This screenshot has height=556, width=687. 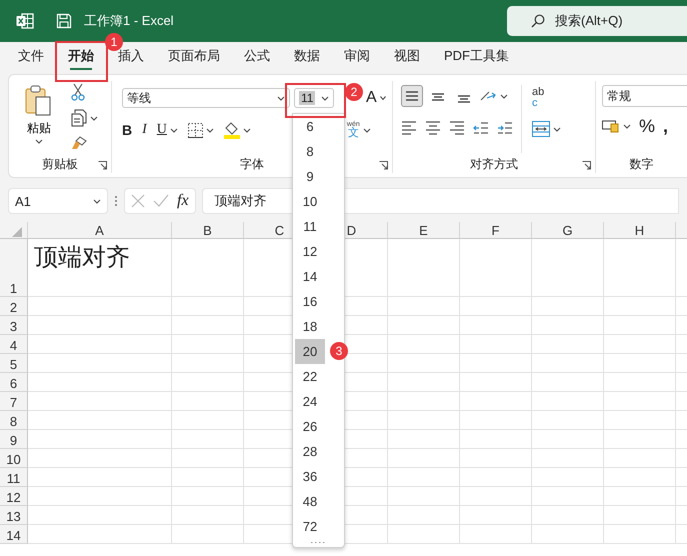 I want to click on wrap-text-button: ab c, so click(x=546, y=98).